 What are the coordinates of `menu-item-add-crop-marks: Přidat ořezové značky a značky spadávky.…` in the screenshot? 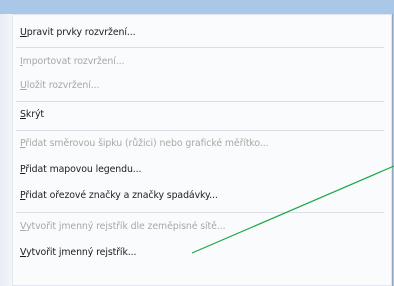 It's located at (119, 196).